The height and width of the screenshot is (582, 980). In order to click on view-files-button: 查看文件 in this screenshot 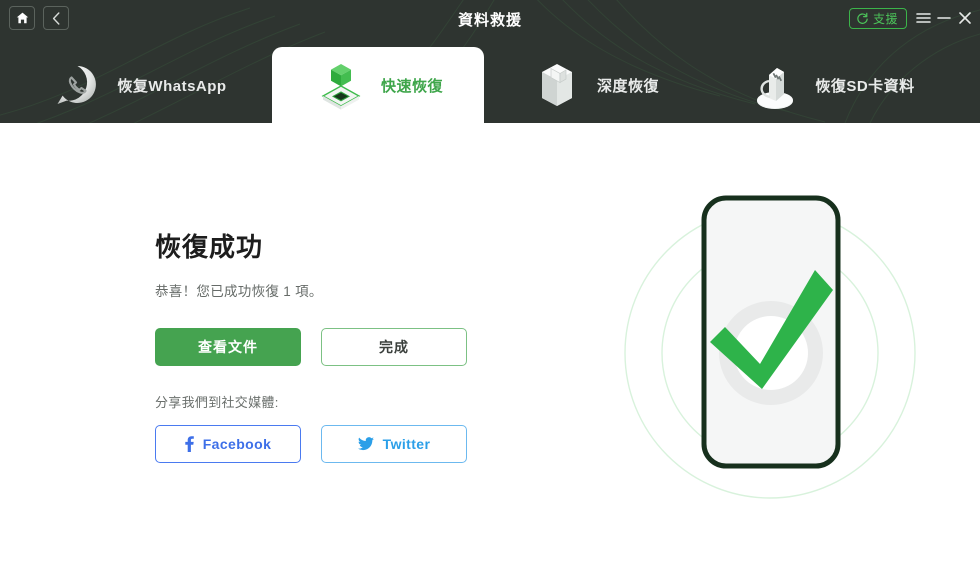, I will do `click(228, 346)`.